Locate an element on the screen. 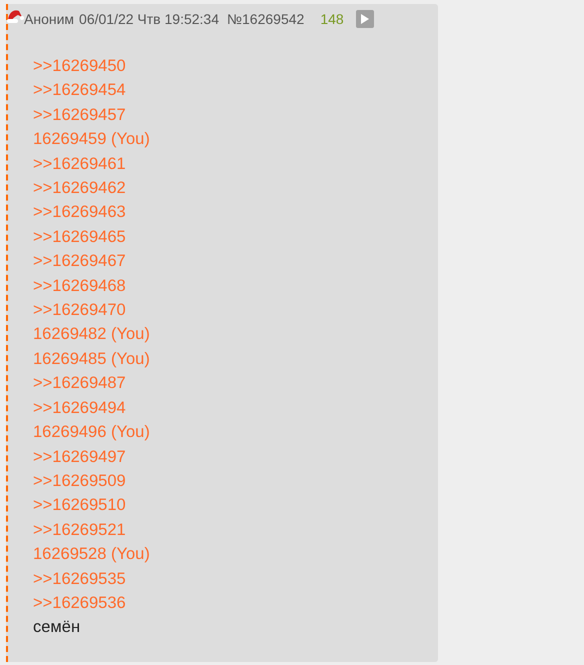 The width and height of the screenshot is (584, 665). reply-link: >>16269468 is located at coordinates (79, 286).